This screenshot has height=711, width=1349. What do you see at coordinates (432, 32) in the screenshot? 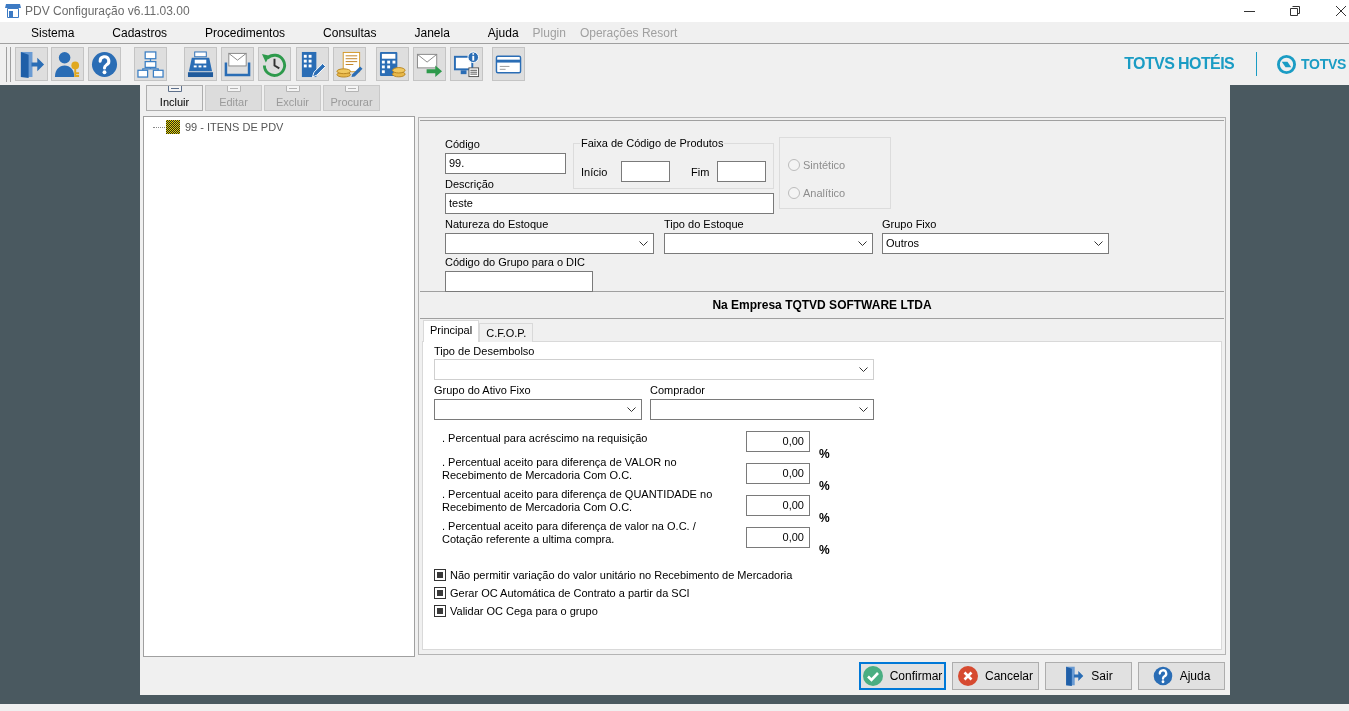
I see `menu-item: Janela` at bounding box center [432, 32].